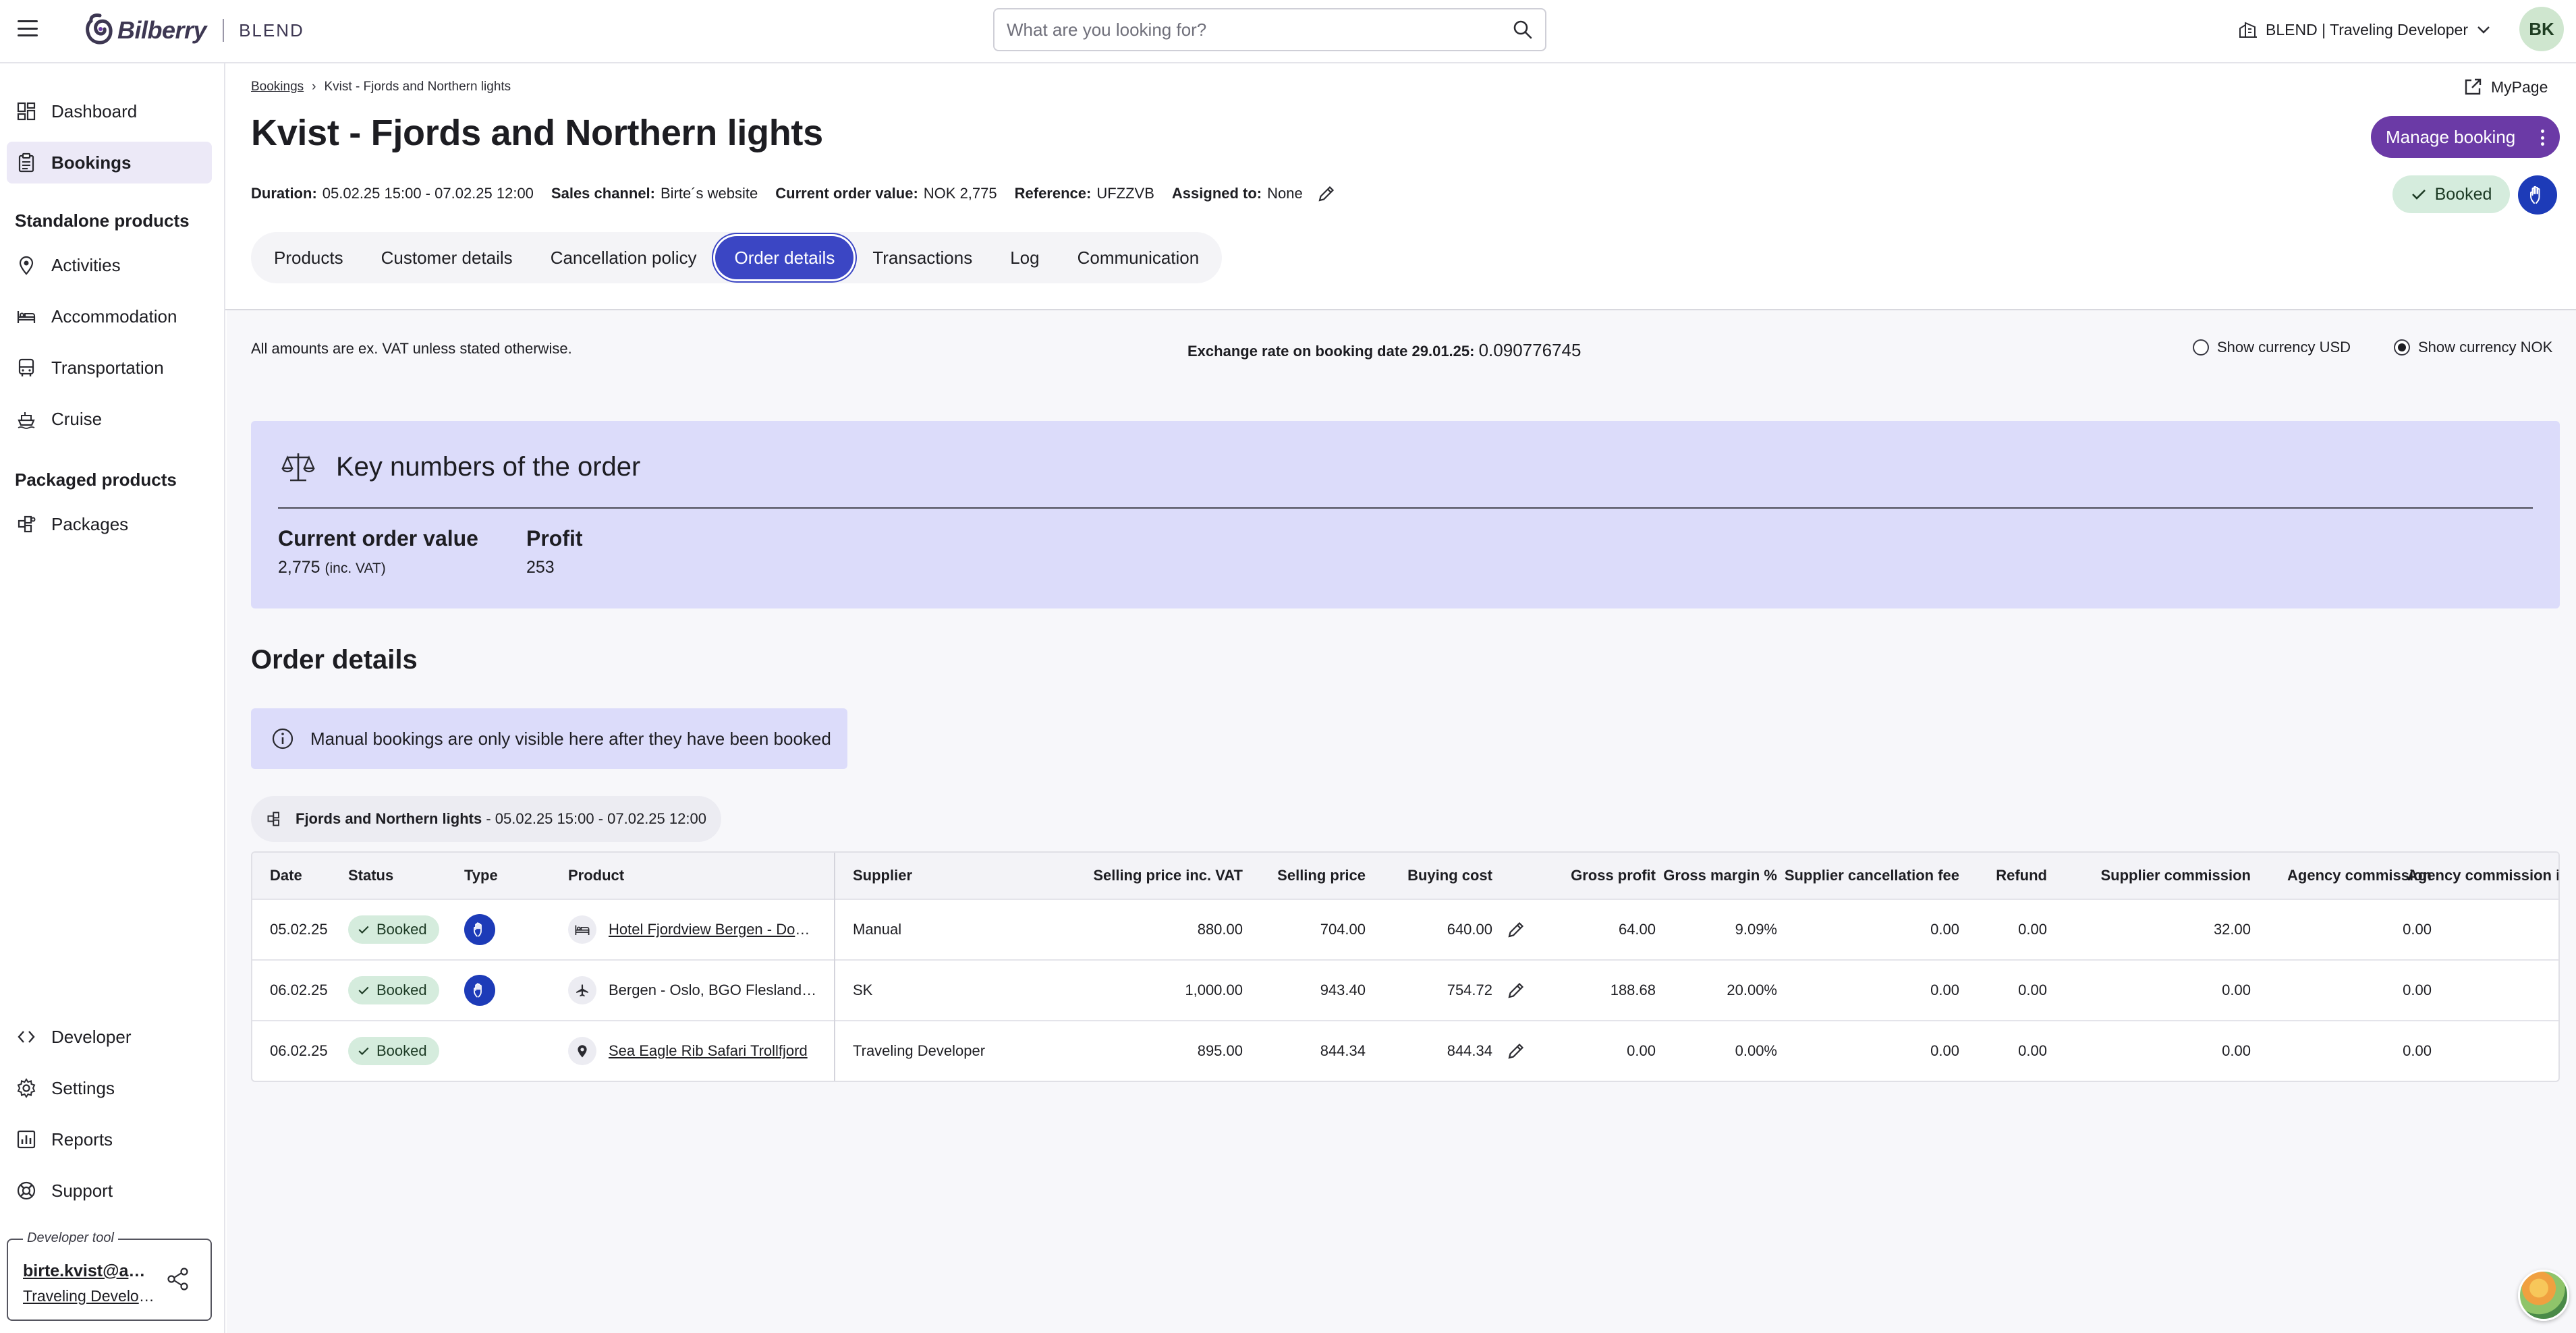 This screenshot has height=1333, width=2576. What do you see at coordinates (919, 1051) in the screenshot?
I see `row-supplier: Traveling Developer` at bounding box center [919, 1051].